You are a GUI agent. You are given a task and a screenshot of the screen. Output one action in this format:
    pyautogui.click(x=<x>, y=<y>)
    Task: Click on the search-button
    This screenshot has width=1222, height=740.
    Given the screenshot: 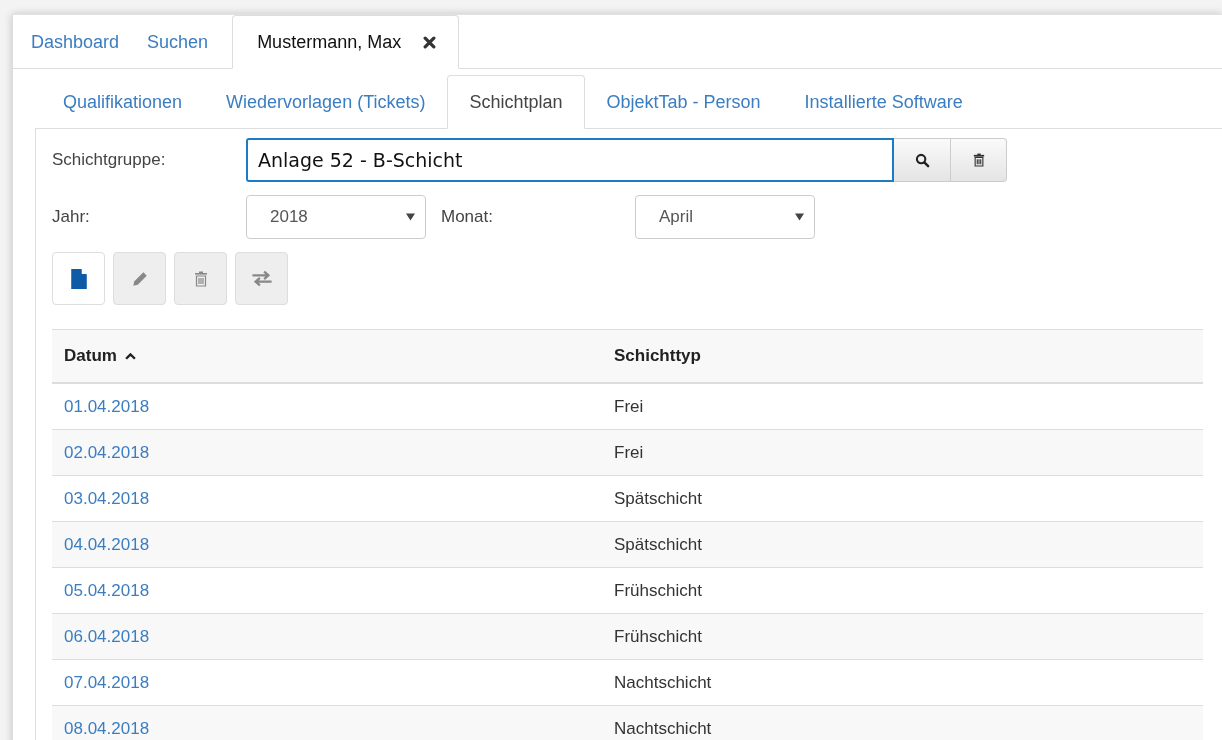 What is the action you would take?
    pyautogui.click(x=922, y=160)
    